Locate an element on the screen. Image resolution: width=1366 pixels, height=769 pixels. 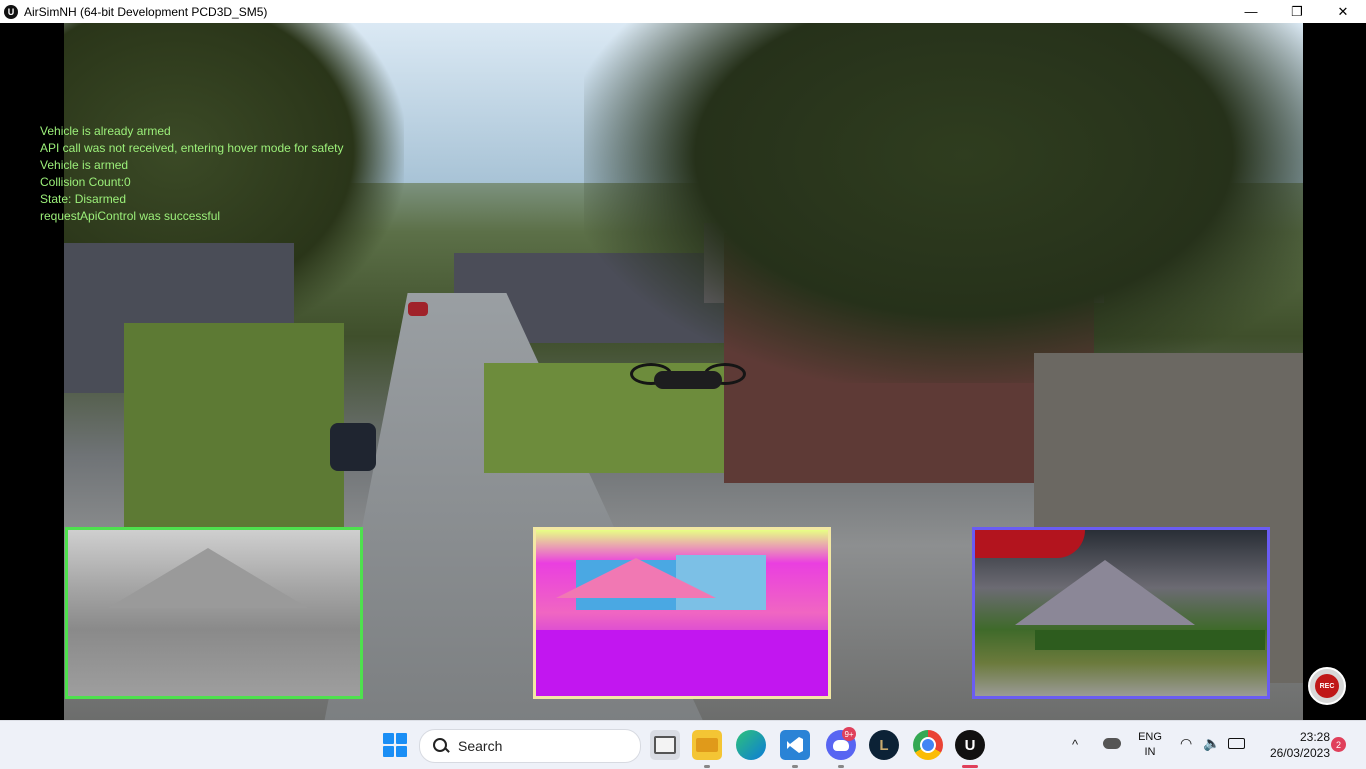
depth-house is located at coordinates (208, 578).